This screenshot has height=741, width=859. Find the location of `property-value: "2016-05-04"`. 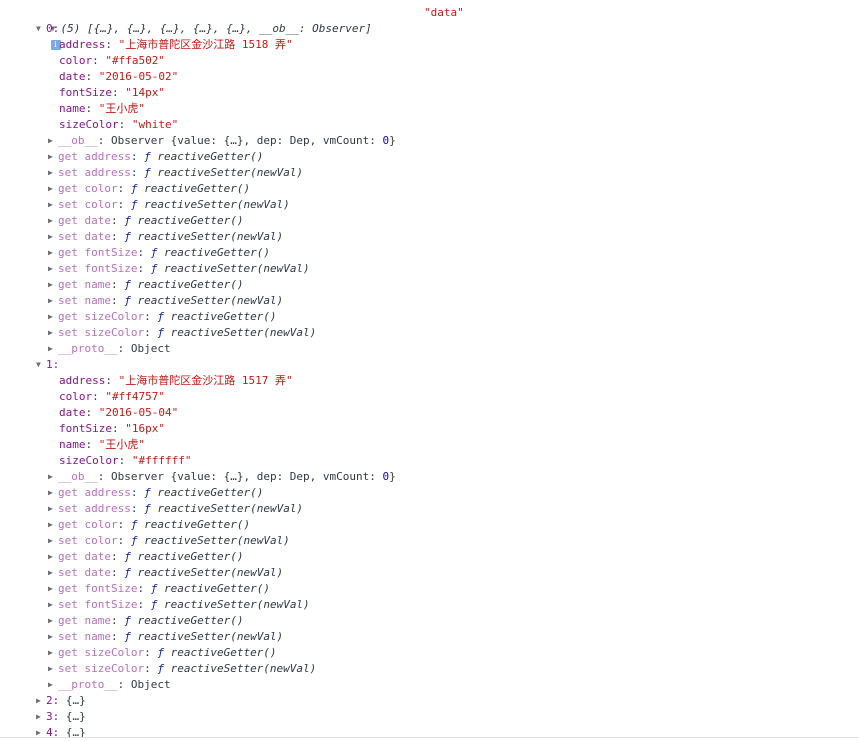

property-value: "2016-05-04" is located at coordinates (138, 412).